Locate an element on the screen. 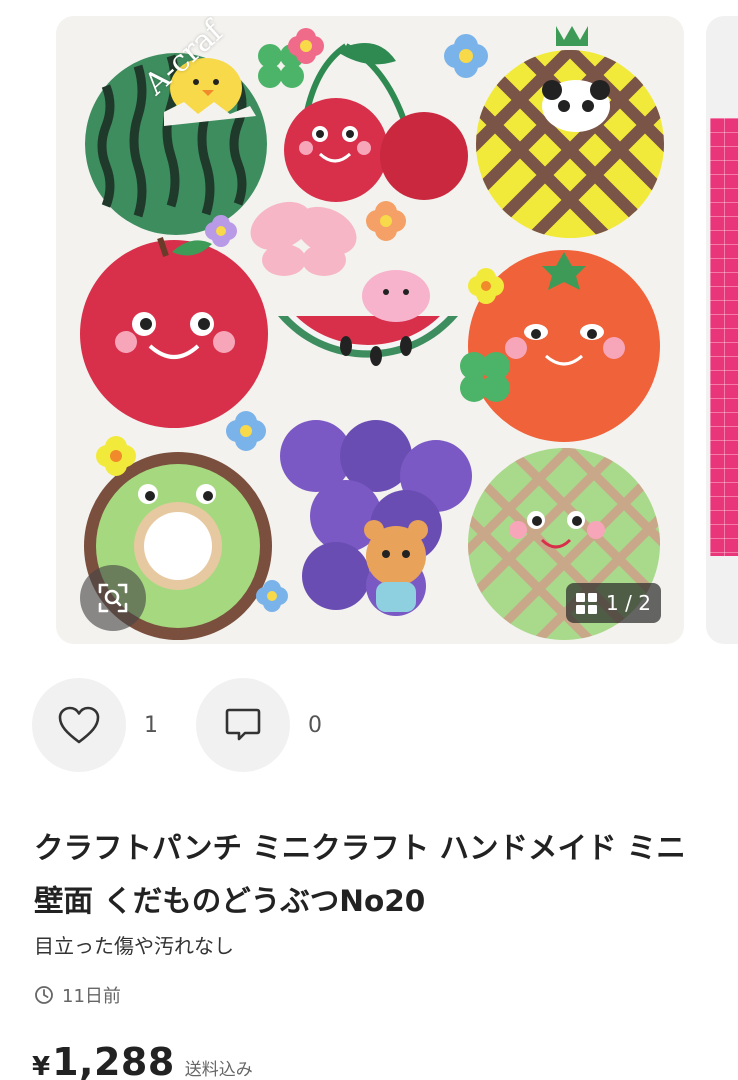  like-button is located at coordinates (79, 725).